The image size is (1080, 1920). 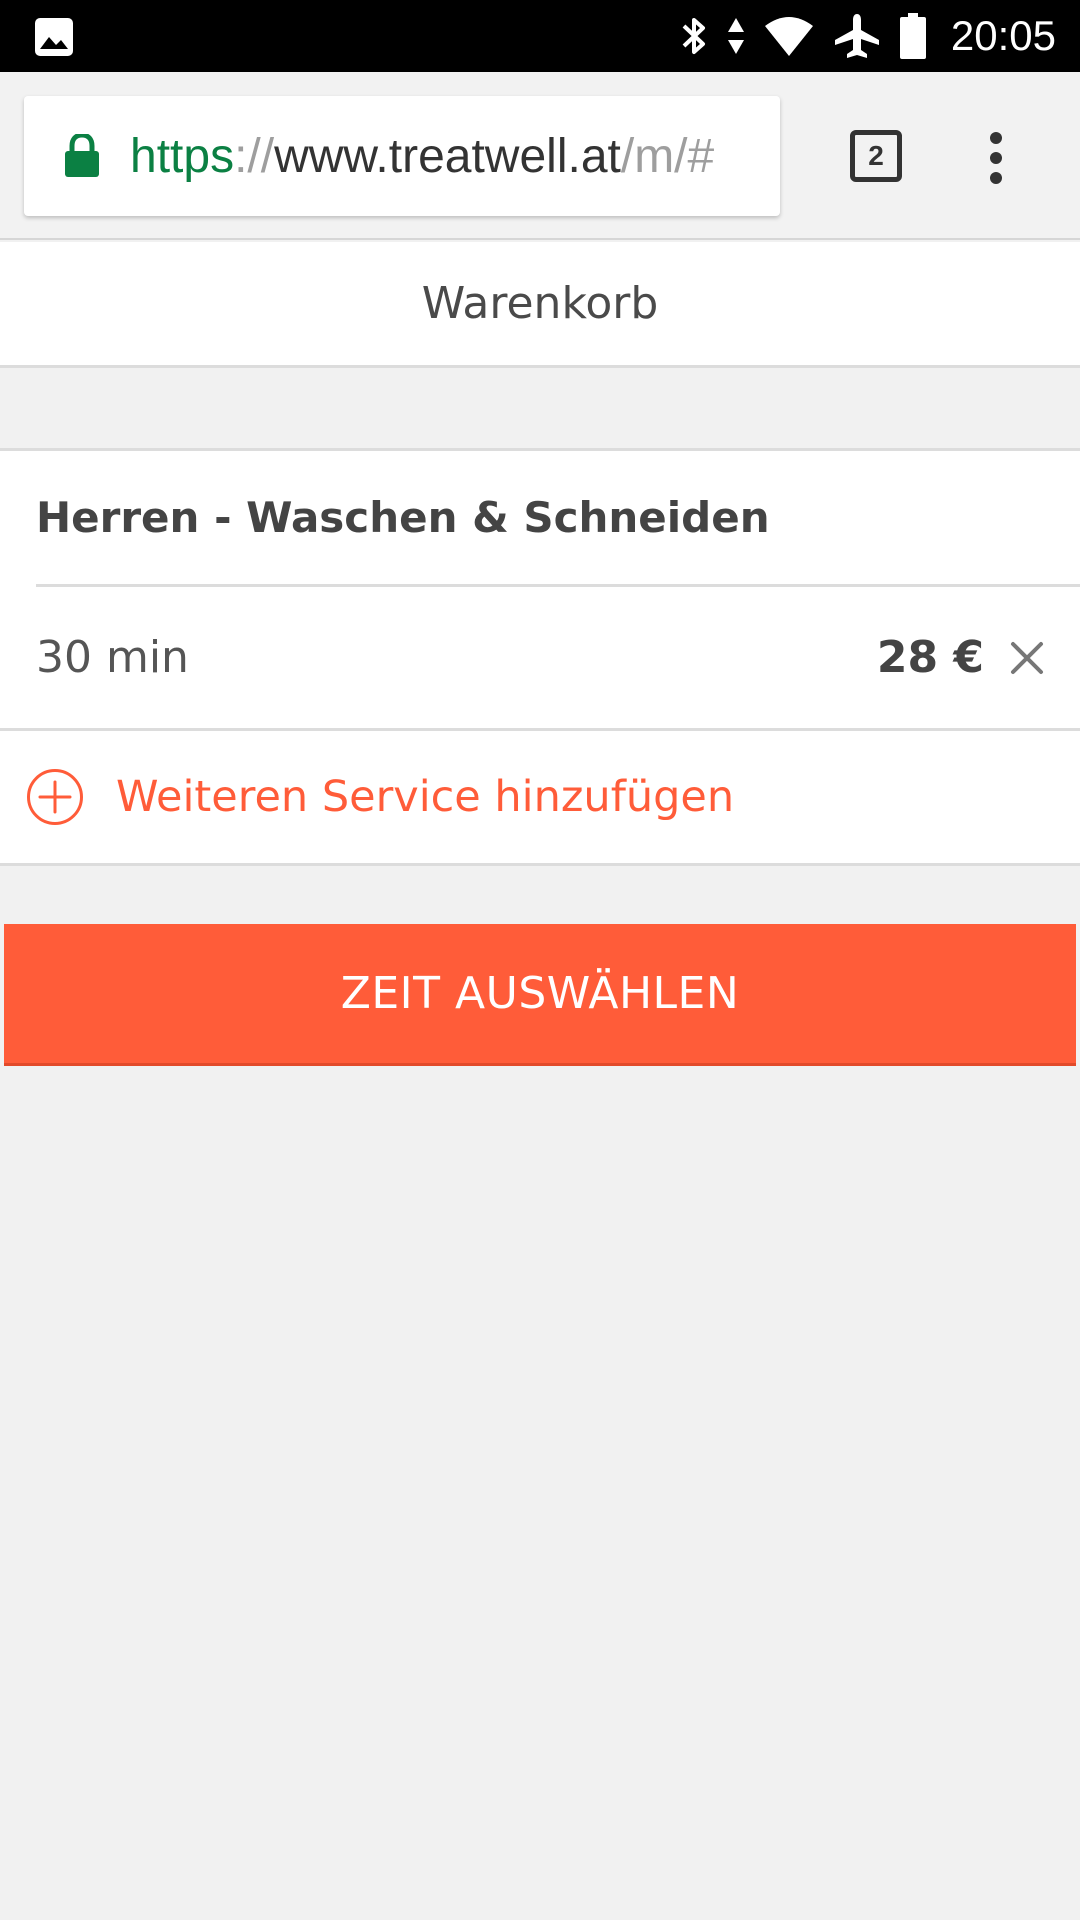 I want to click on status-time: 20:05, so click(x=1003, y=35).